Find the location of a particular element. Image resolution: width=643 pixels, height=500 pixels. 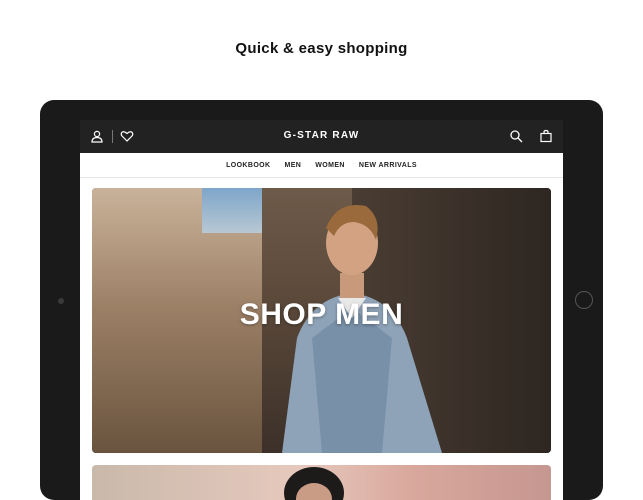

tablet-camera is located at coordinates (61, 301).